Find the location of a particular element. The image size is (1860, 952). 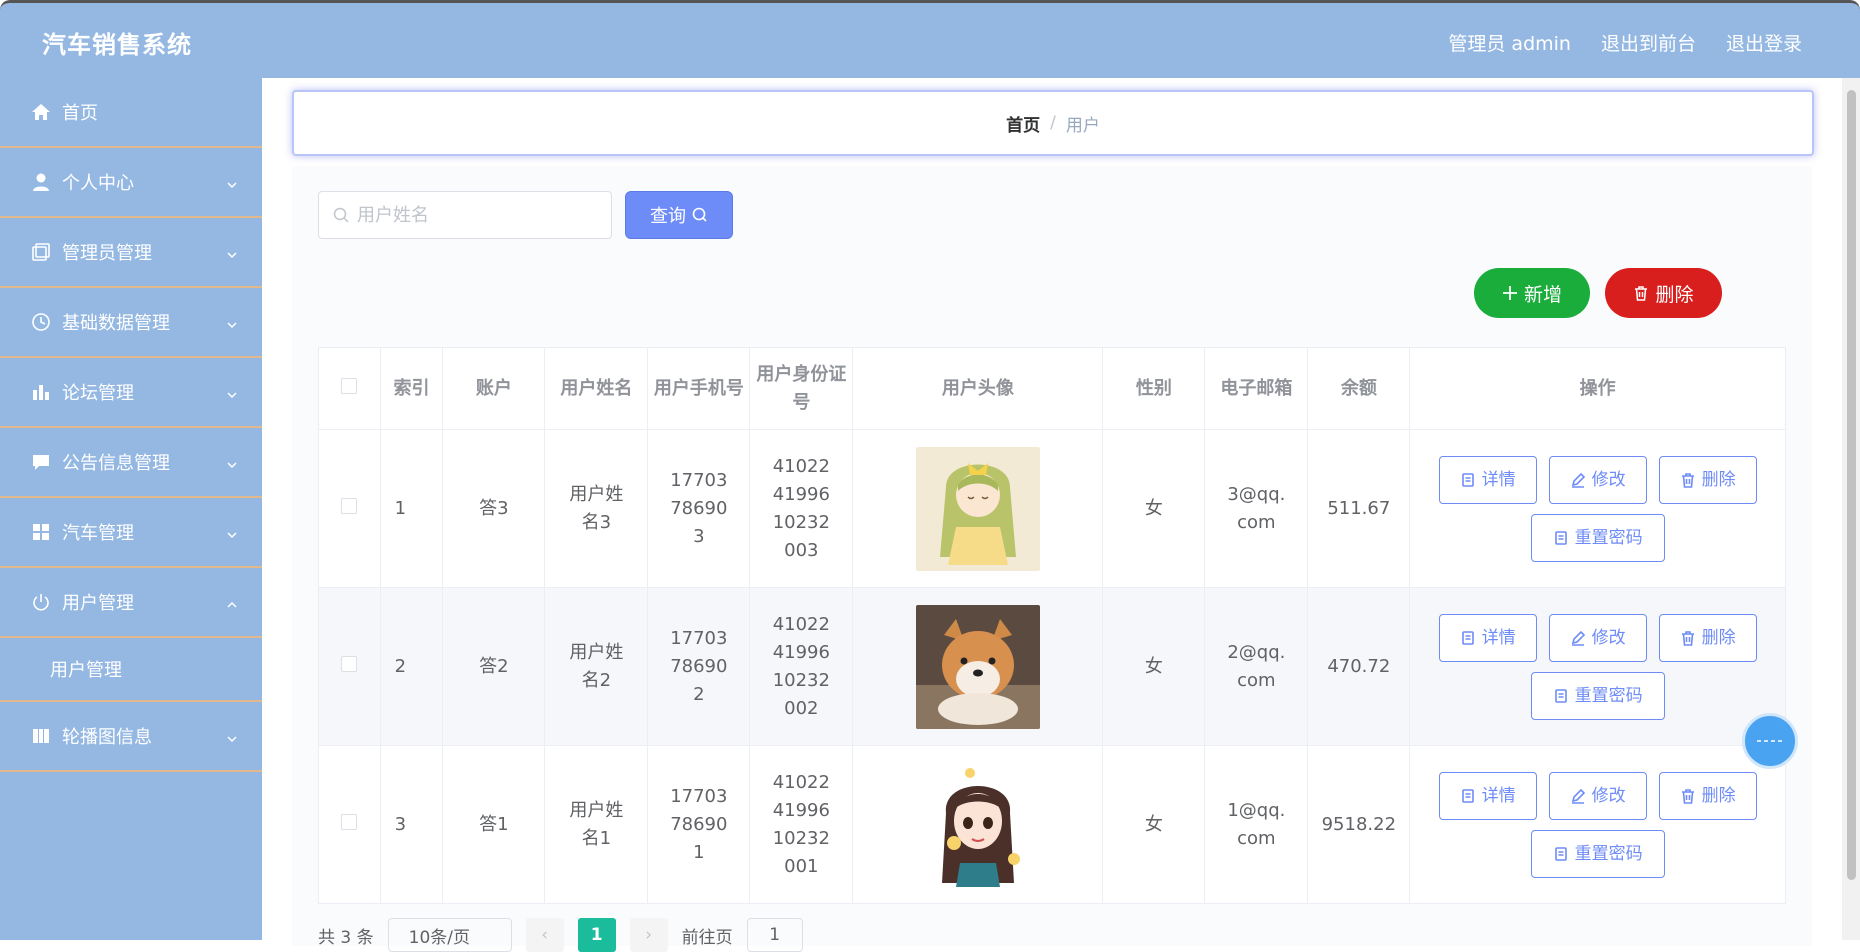

next-page-button: › is located at coordinates (648, 935).